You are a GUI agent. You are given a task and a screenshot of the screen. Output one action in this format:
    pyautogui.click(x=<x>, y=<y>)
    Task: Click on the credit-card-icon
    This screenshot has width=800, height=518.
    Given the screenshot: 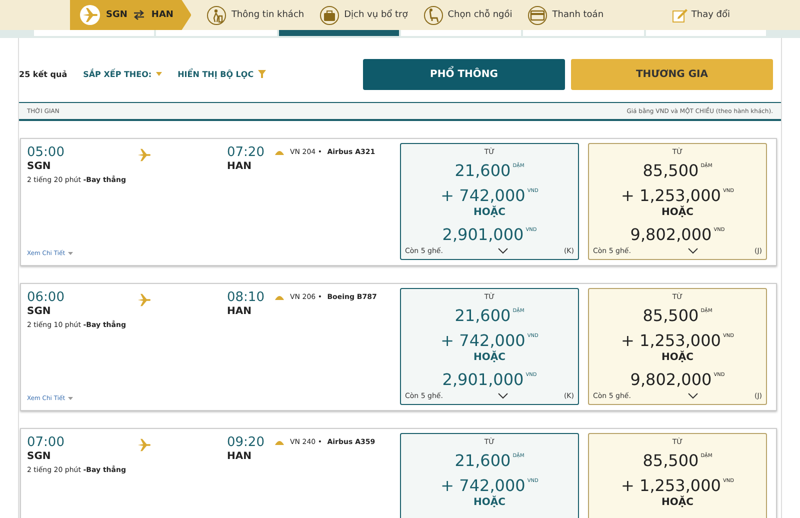 What is the action you would take?
    pyautogui.click(x=538, y=15)
    